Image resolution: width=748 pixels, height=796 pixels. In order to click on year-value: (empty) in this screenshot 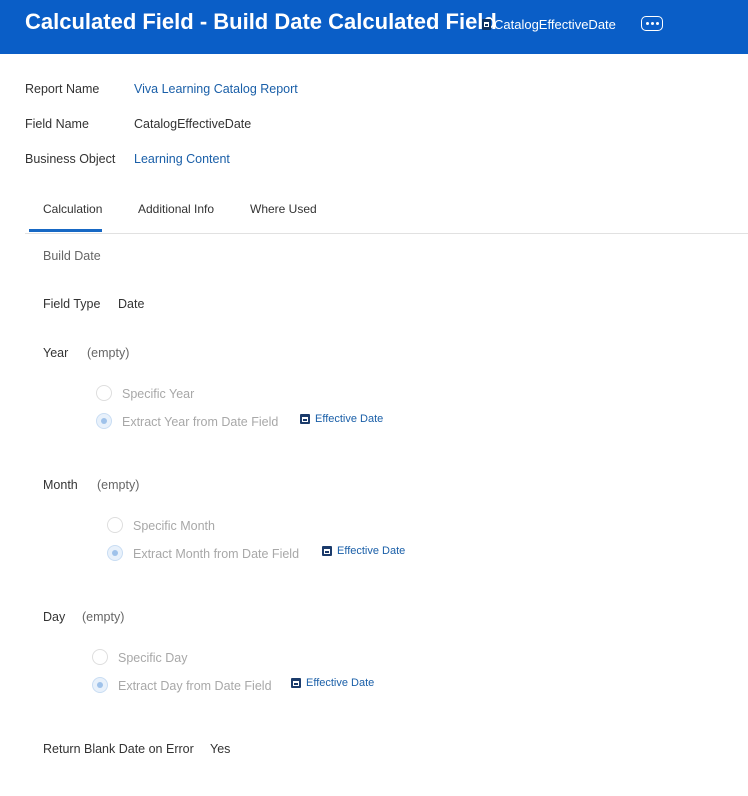, I will do `click(108, 353)`.